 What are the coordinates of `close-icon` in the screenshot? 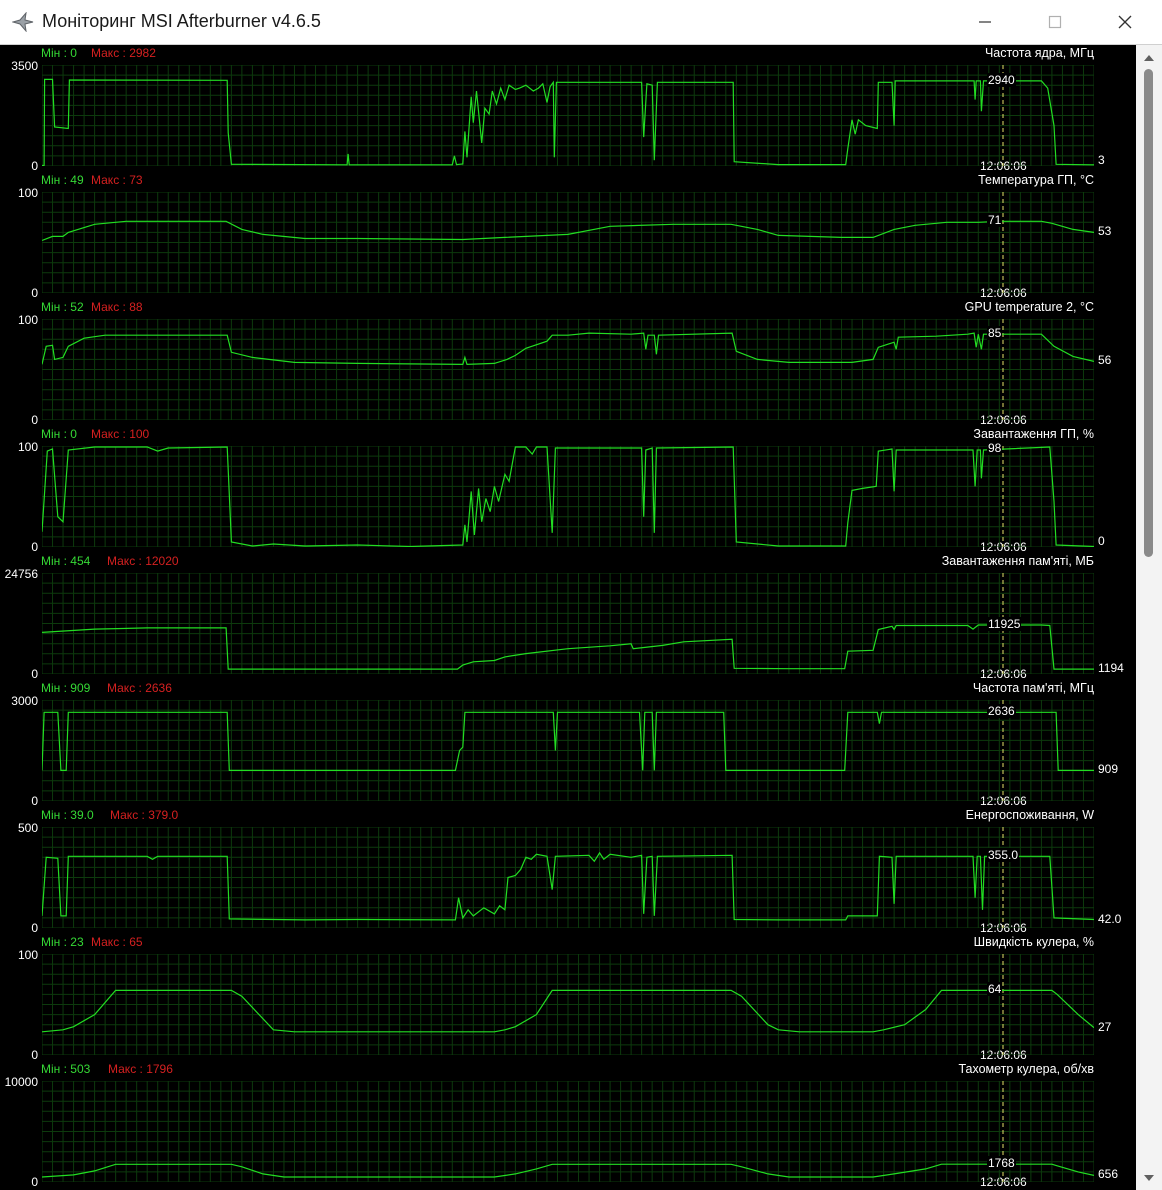 It's located at (1125, 22).